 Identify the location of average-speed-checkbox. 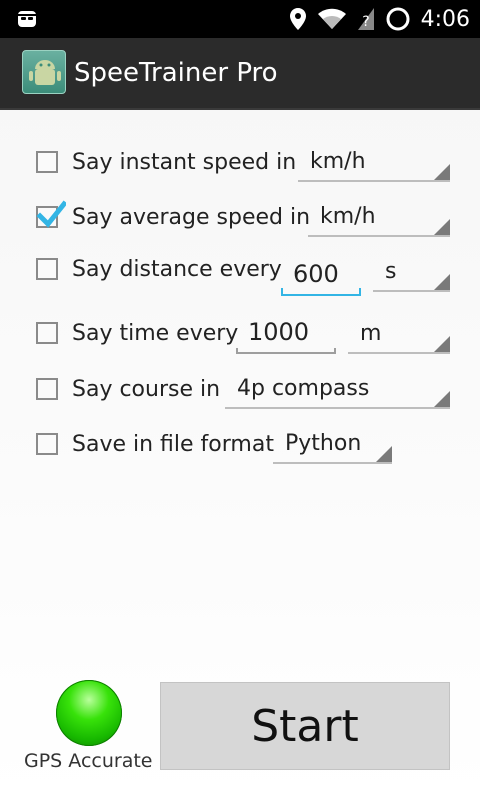
(51, 214).